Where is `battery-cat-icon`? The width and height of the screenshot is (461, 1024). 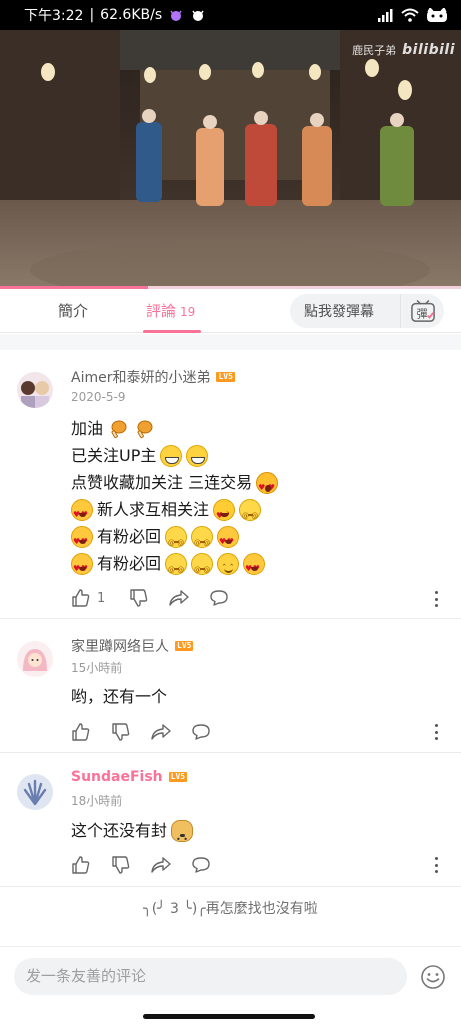
battery-cat-icon is located at coordinates (438, 14).